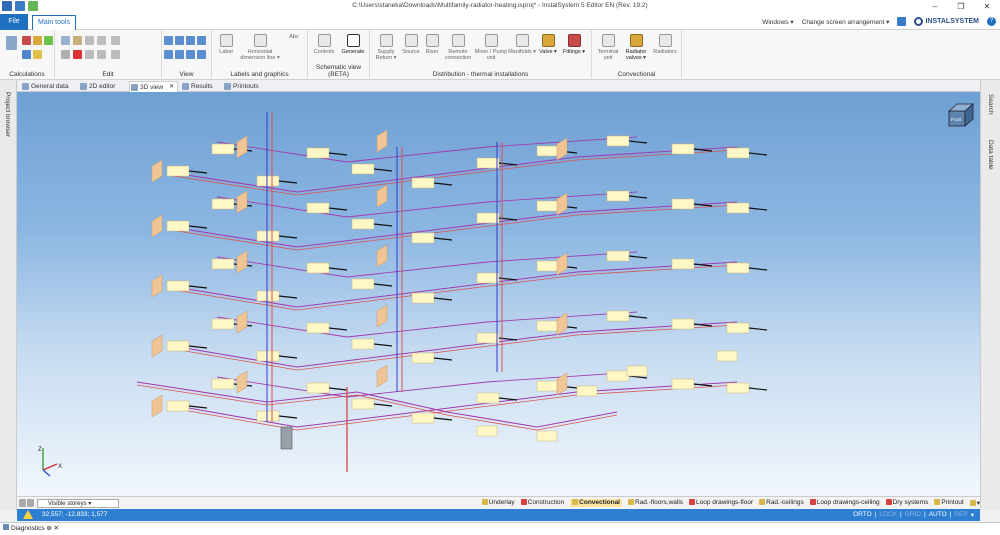  What do you see at coordinates (548, 44) in the screenshot?
I see `valve-button: Valve ▾` at bounding box center [548, 44].